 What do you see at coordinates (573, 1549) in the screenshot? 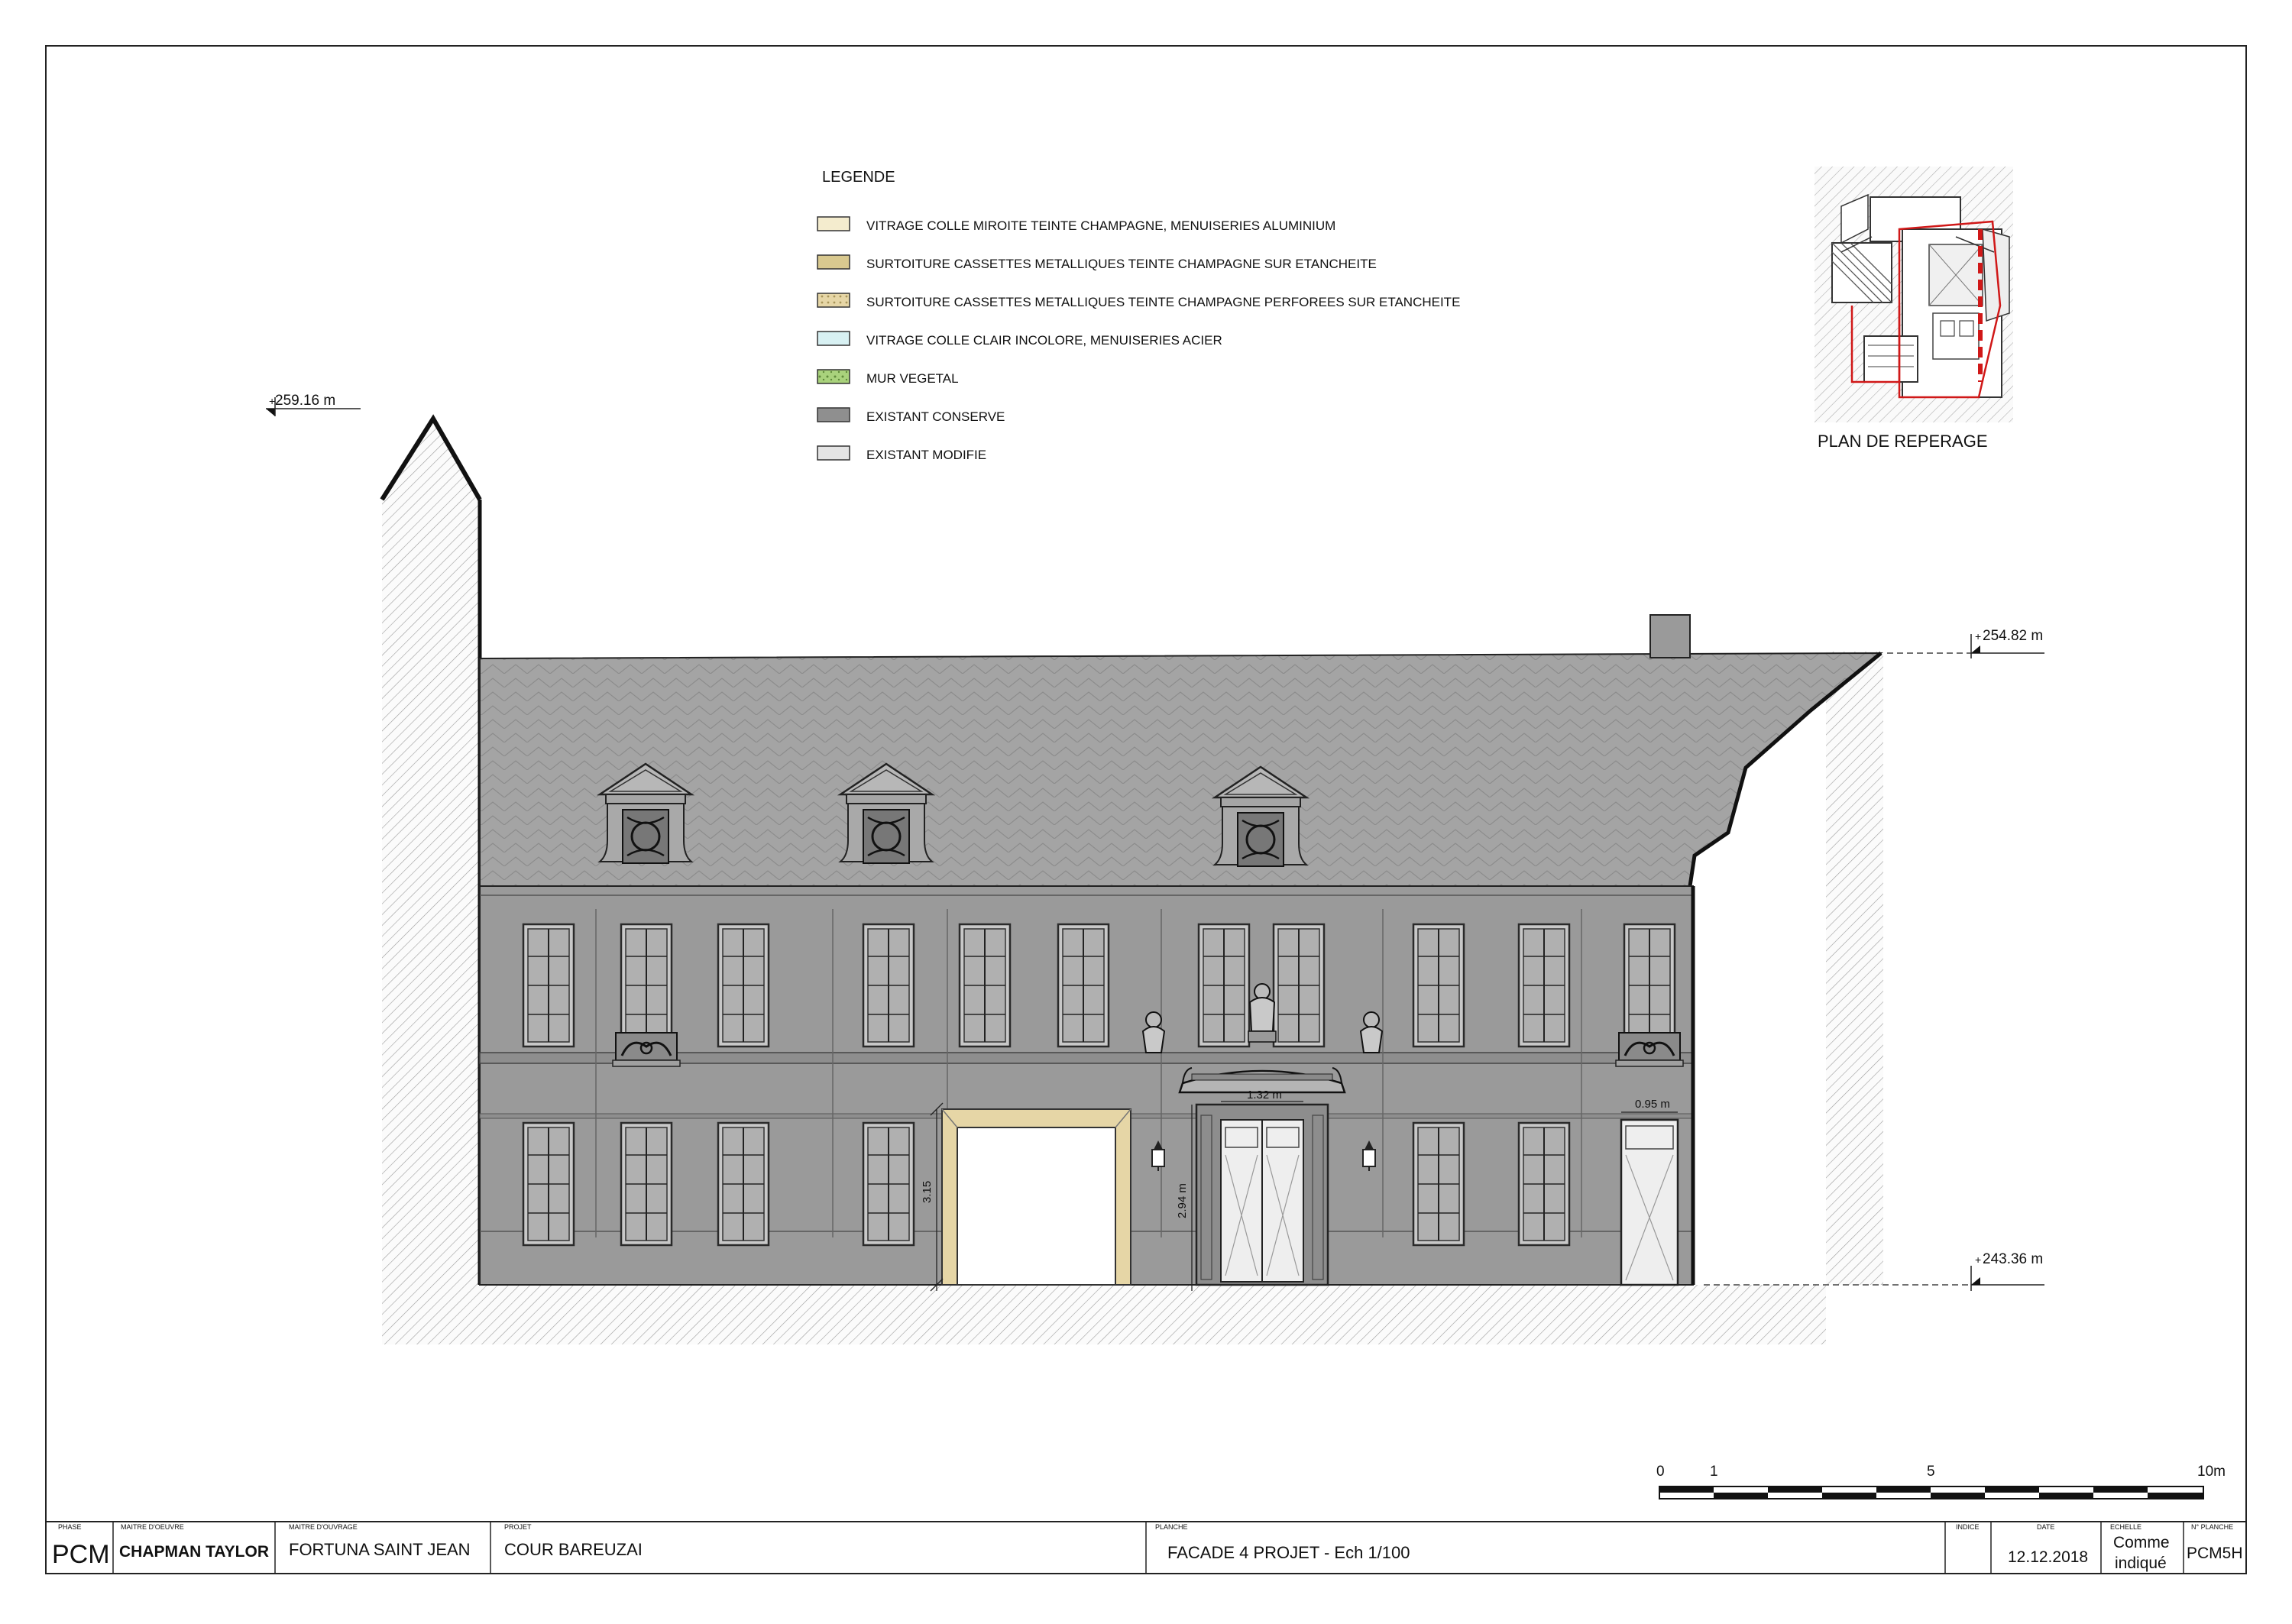
I see `project-value: COUR BAREUZAI` at bounding box center [573, 1549].